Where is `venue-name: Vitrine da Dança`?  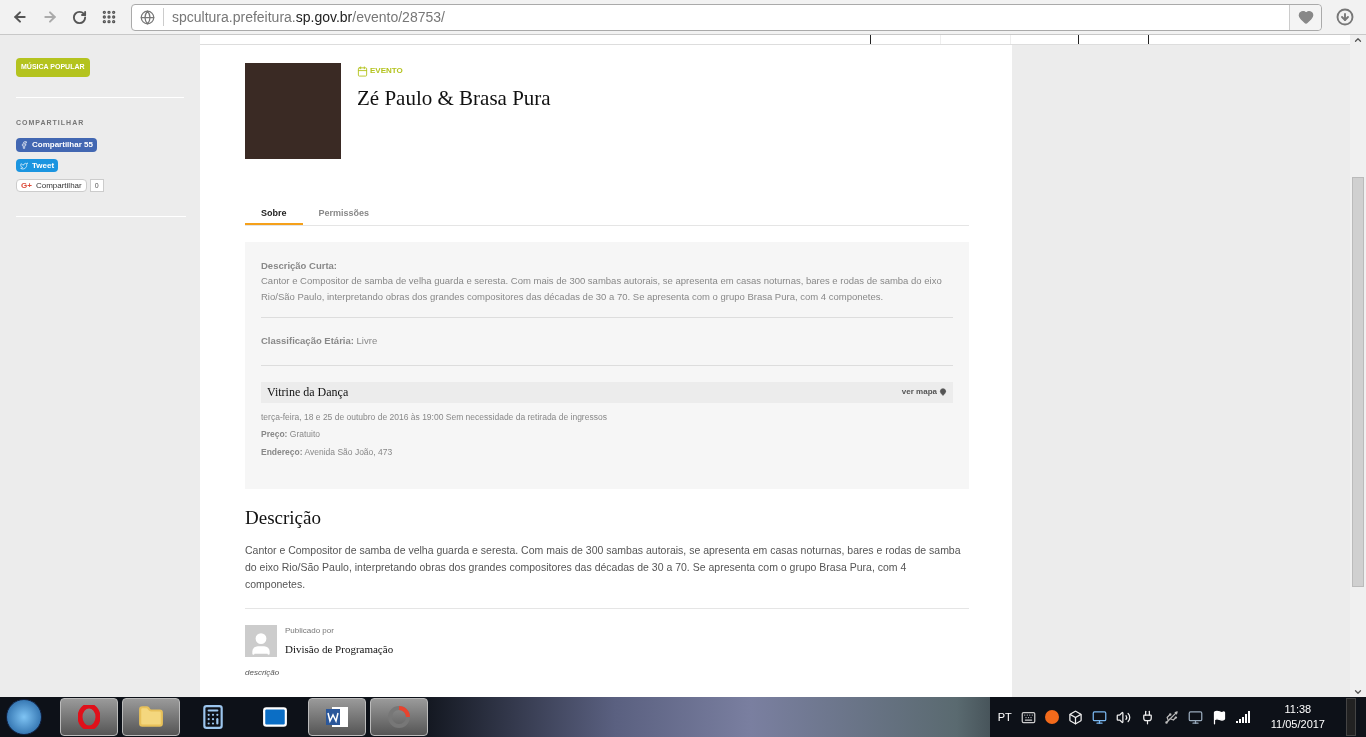
venue-name: Vitrine da Dança is located at coordinates (308, 392).